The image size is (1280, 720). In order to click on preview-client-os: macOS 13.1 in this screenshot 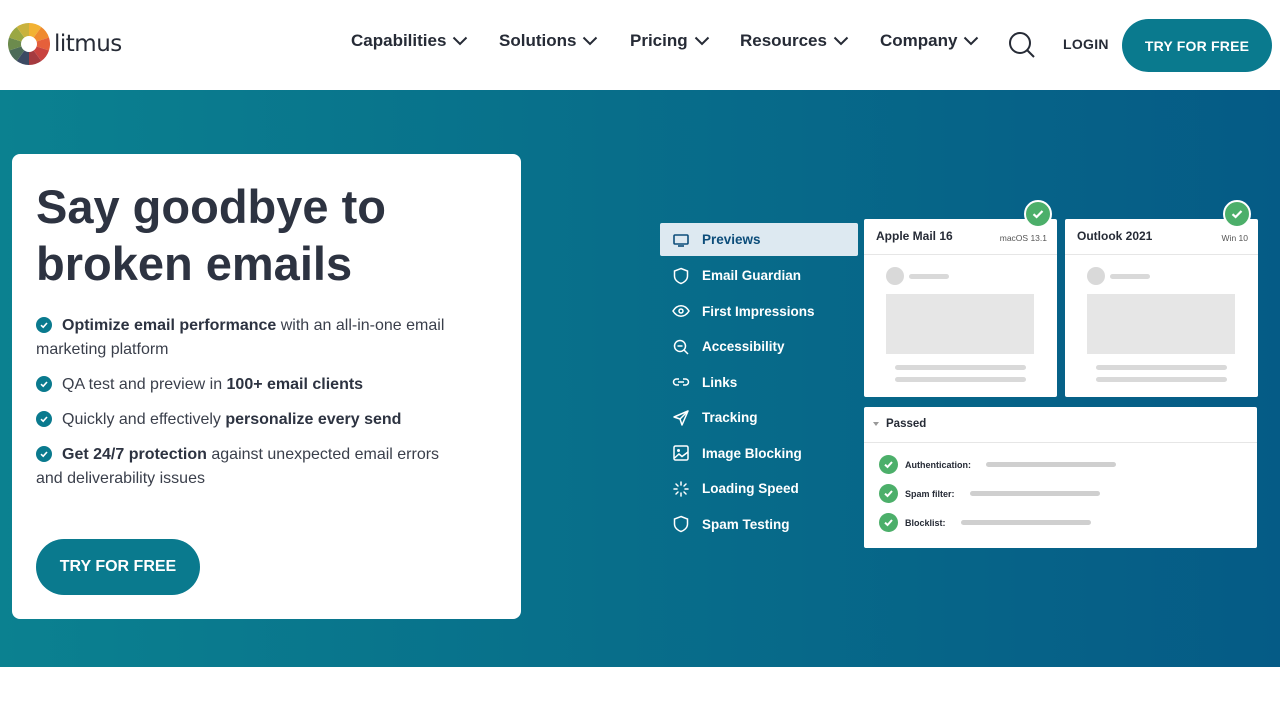, I will do `click(1023, 238)`.